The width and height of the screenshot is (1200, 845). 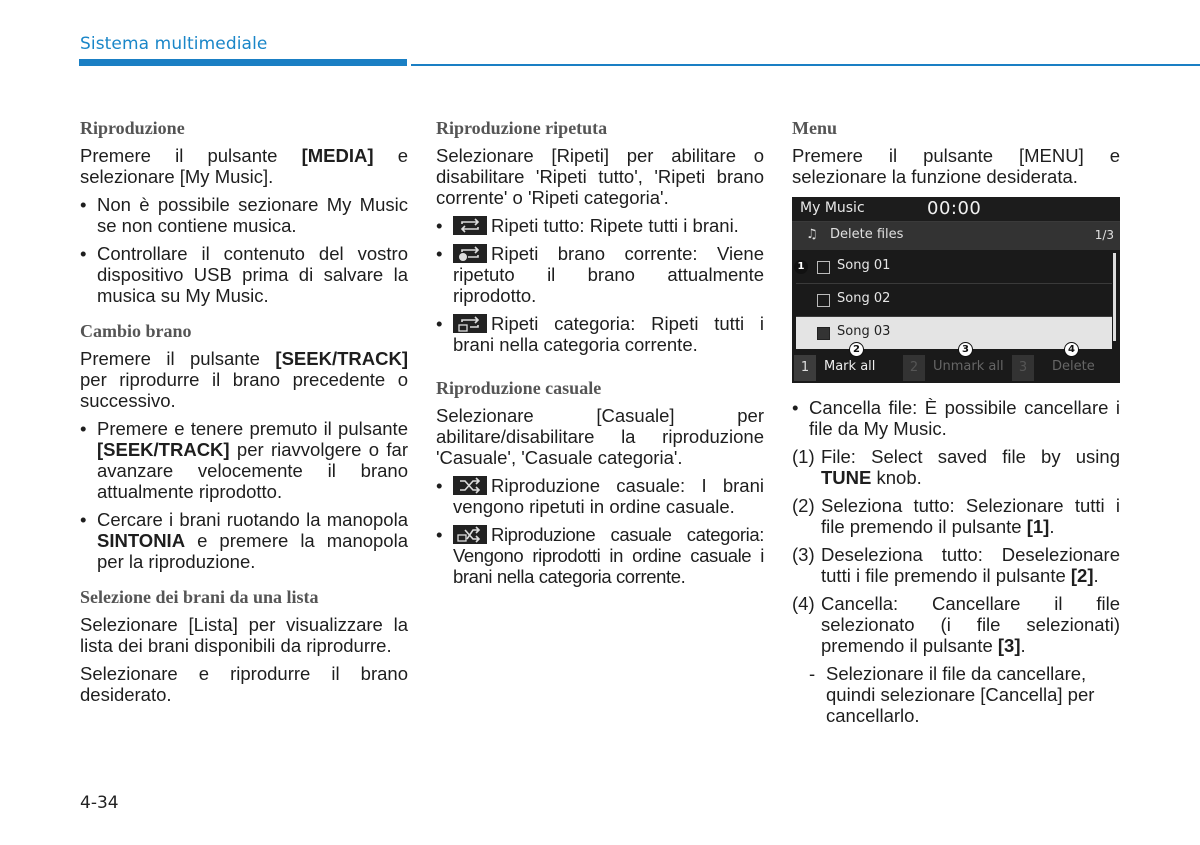 What do you see at coordinates (243, 62) in the screenshot?
I see `header-accent-bar` at bounding box center [243, 62].